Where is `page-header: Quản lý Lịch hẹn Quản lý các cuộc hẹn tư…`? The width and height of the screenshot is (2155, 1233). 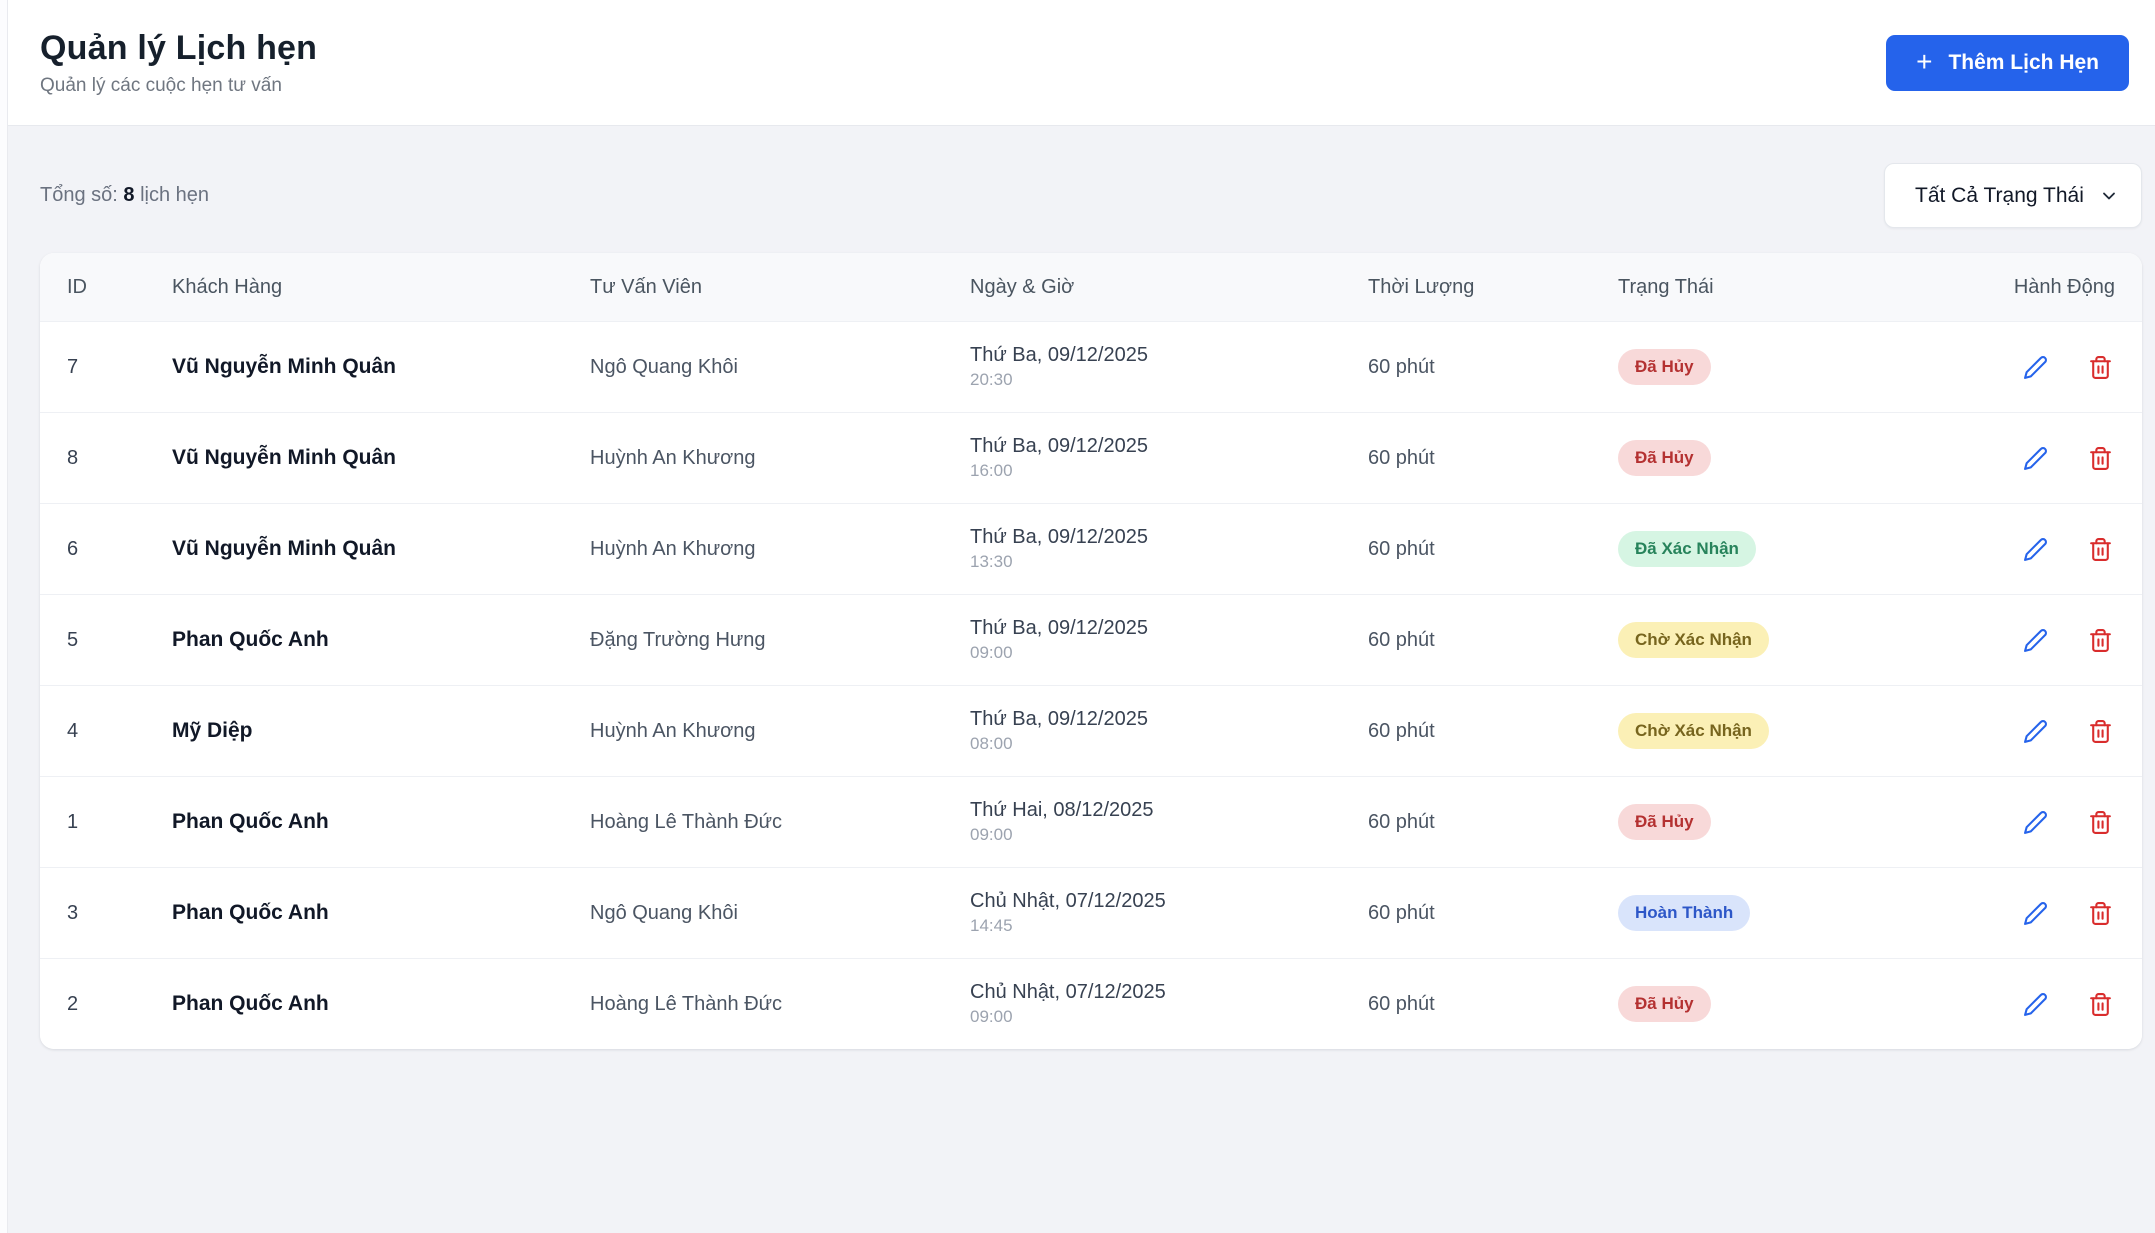 page-header: Quản lý Lịch hẹn Quản lý các cuộc hẹn tư… is located at coordinates (1077, 63).